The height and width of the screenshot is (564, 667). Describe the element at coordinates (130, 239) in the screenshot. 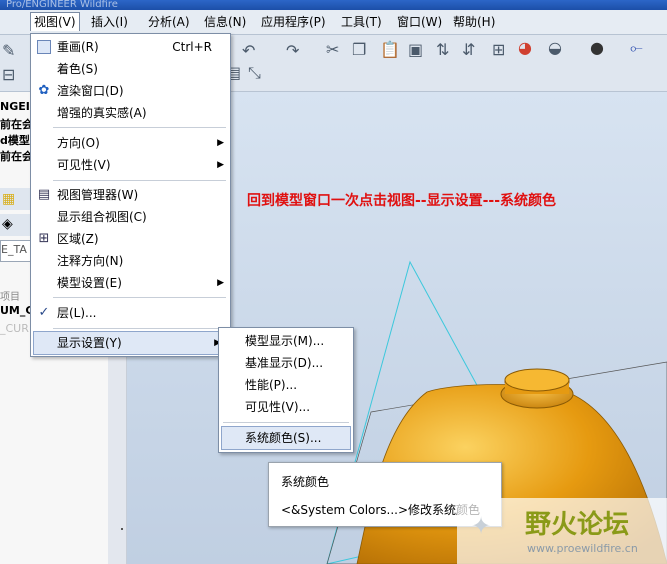

I see `menu-item-zone: ⊞ 区域(Z)` at that location.